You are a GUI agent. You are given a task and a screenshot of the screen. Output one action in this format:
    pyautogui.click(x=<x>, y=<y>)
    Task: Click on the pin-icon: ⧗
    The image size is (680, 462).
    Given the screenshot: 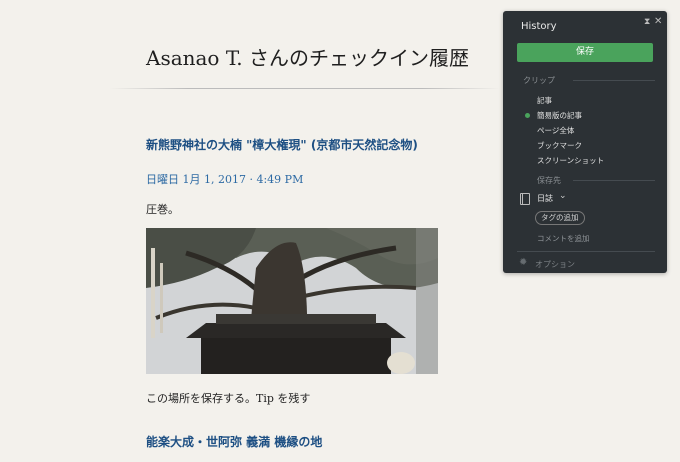 What is the action you would take?
    pyautogui.click(x=647, y=22)
    